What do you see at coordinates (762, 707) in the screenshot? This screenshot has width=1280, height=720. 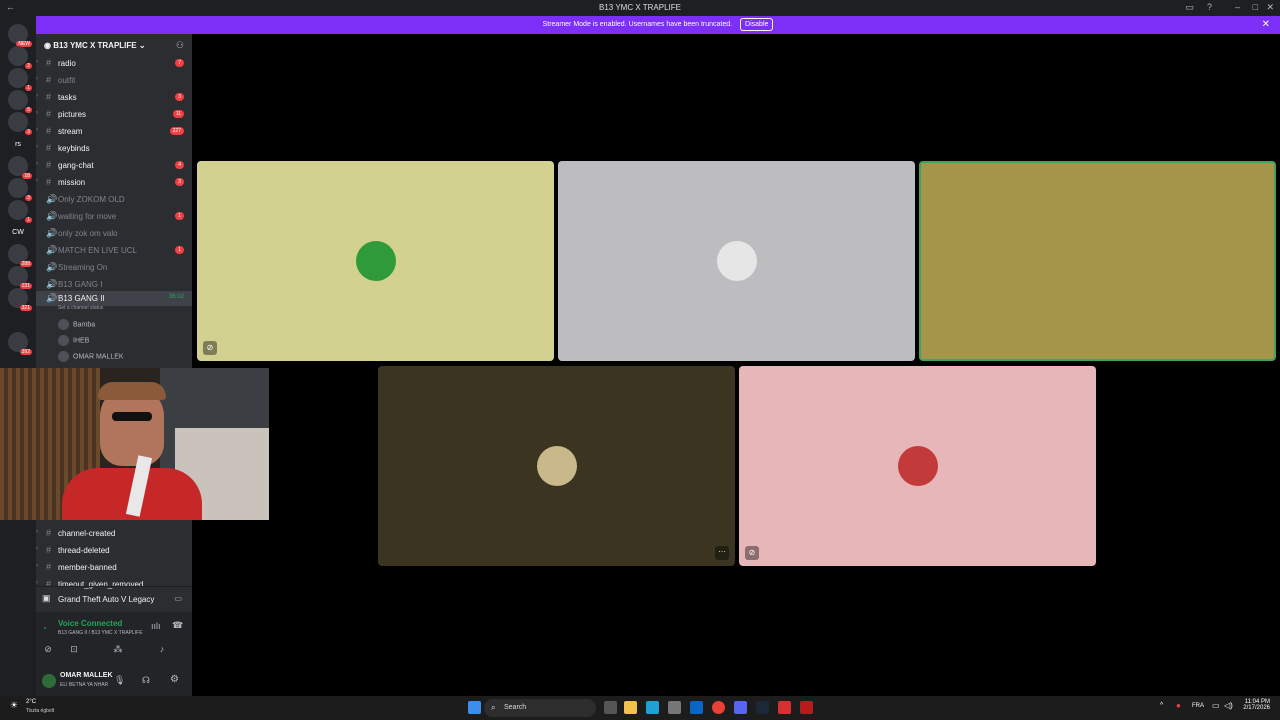 I see `steam-icon` at bounding box center [762, 707].